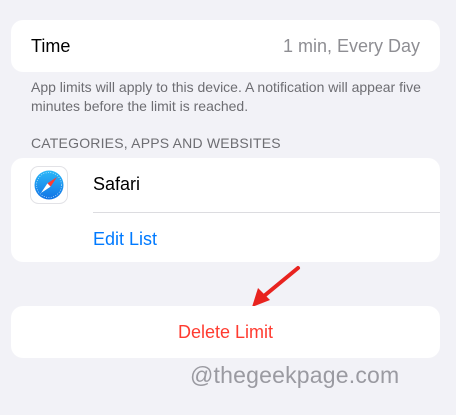  Describe the element at coordinates (117, 184) in the screenshot. I see `app-name-label: Safari` at that location.